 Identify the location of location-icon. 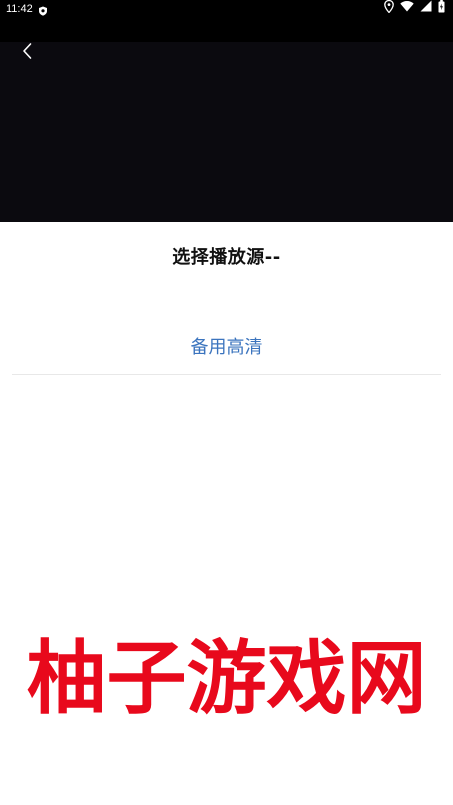
(389, 9).